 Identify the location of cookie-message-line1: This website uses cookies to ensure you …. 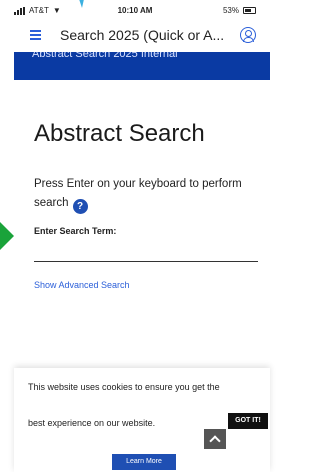
(124, 387).